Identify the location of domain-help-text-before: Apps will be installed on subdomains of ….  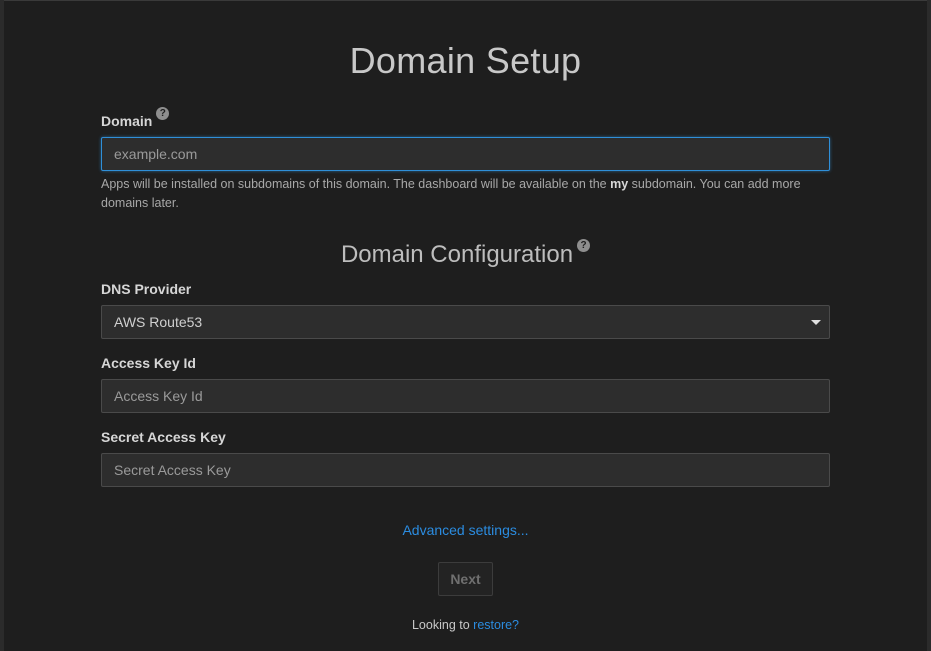
(356, 184).